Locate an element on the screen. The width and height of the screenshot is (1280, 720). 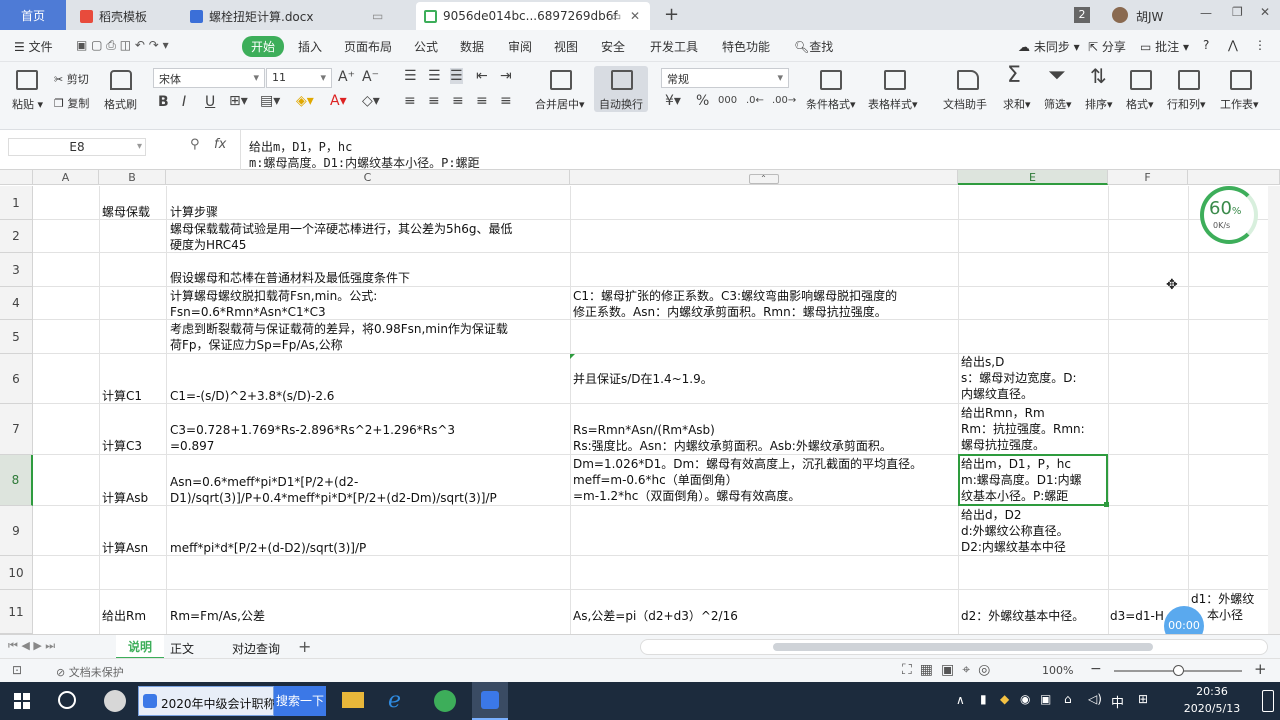
cell-c4-line1: 计算螺母螺纹脱扣载荷Fsn,min。公式: is located at coordinates (273, 296).